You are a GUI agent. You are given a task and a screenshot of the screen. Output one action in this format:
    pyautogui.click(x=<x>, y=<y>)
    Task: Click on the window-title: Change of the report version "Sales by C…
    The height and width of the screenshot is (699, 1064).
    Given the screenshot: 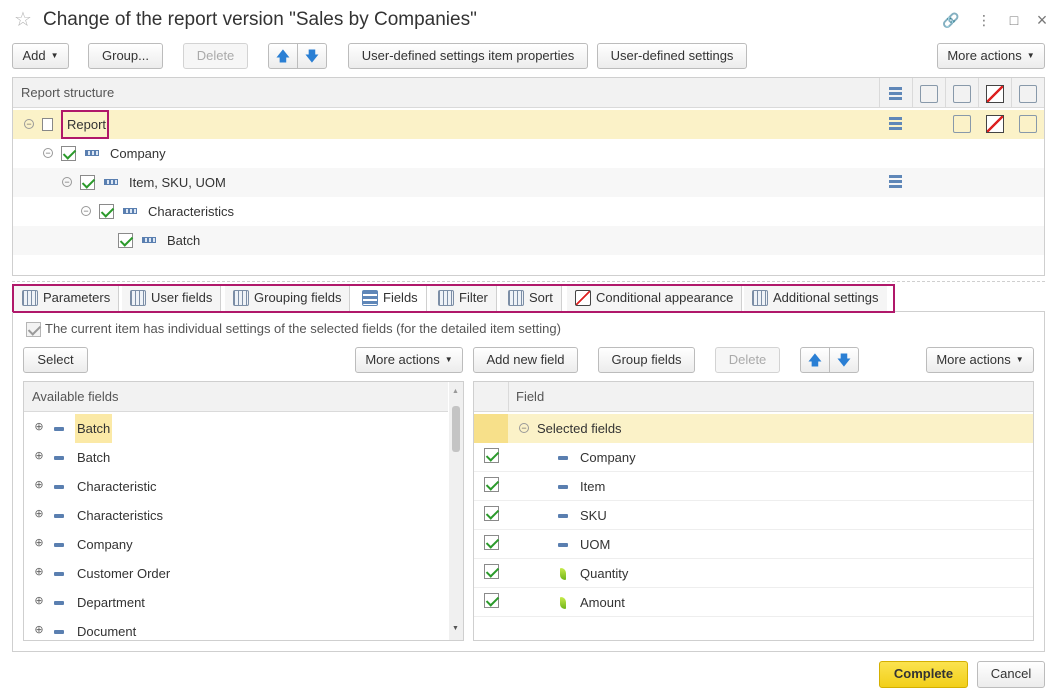 What is the action you would take?
    pyautogui.click(x=260, y=19)
    